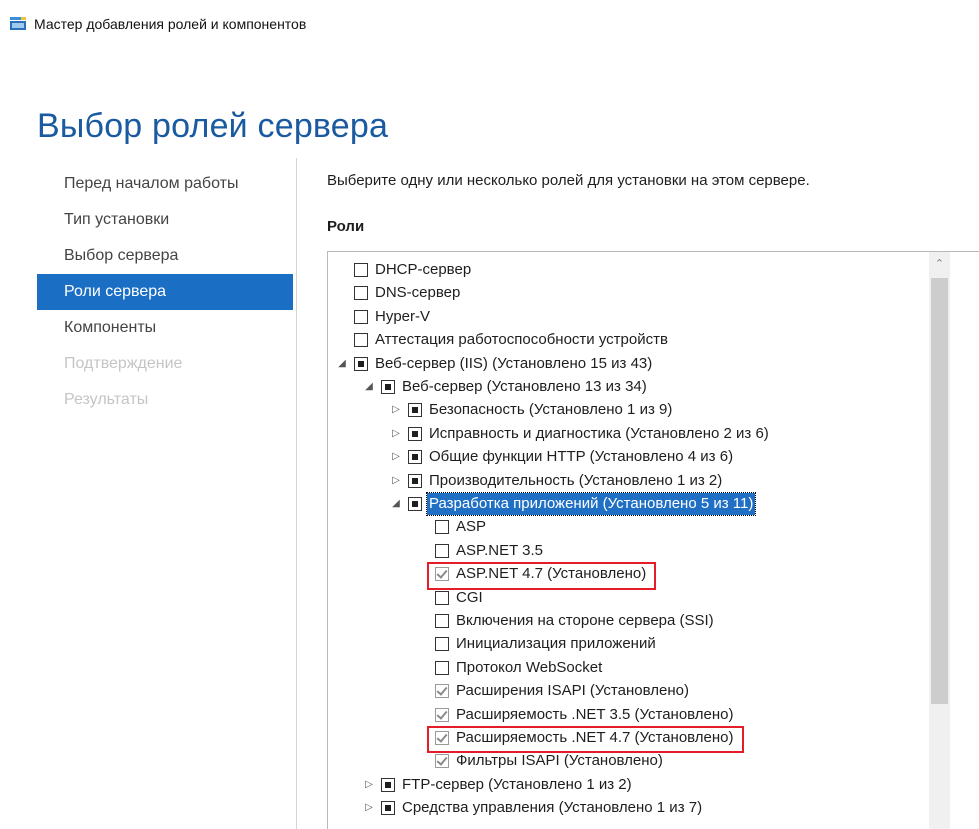 The image size is (979, 829). I want to click on nav-item-1: Тип установки, so click(165, 220).